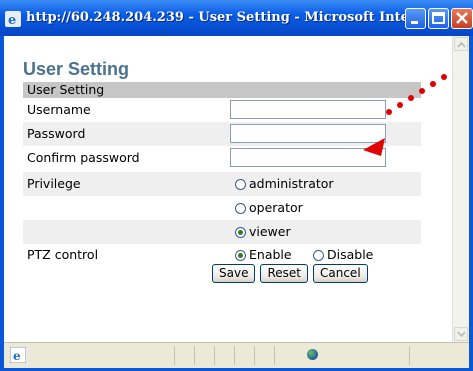  I want to click on privilege-row: Privilege administrator, so click(222, 184).